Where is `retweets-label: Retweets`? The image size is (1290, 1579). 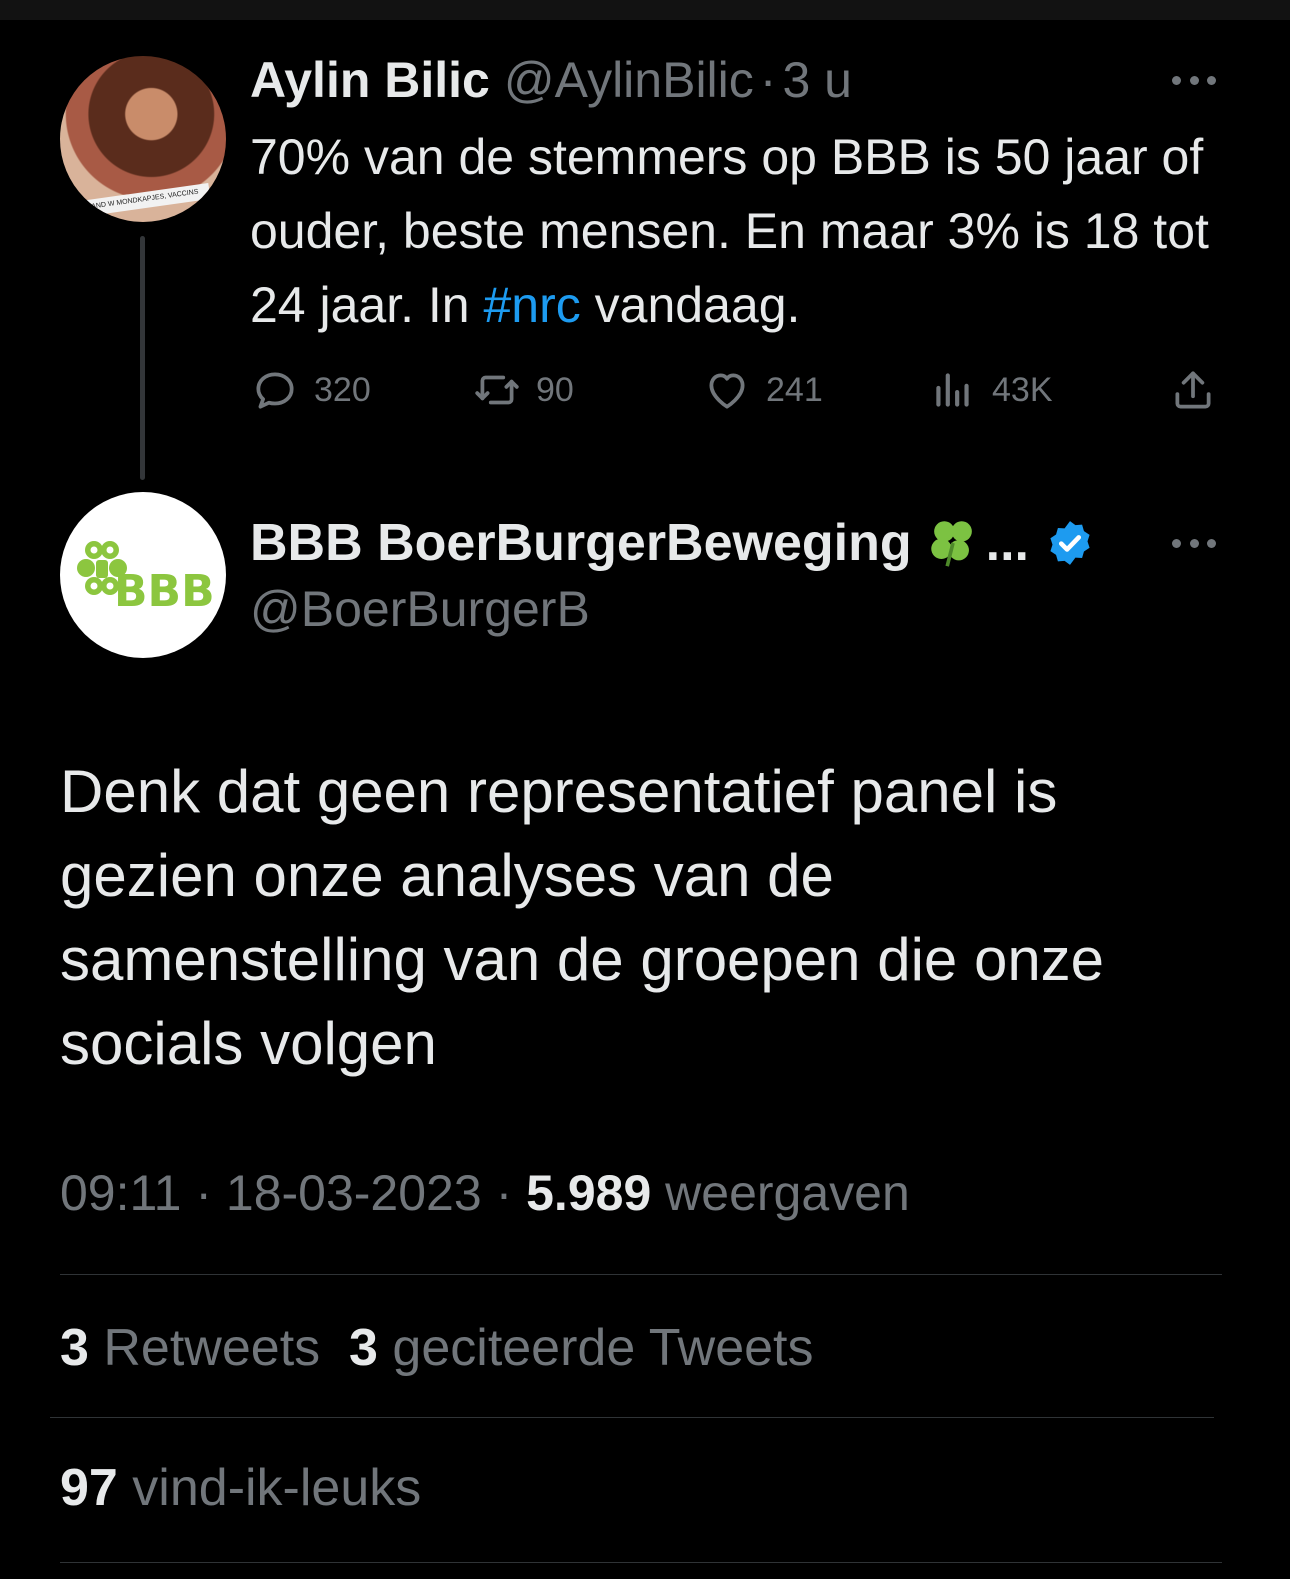 retweets-label: Retweets is located at coordinates (212, 1348).